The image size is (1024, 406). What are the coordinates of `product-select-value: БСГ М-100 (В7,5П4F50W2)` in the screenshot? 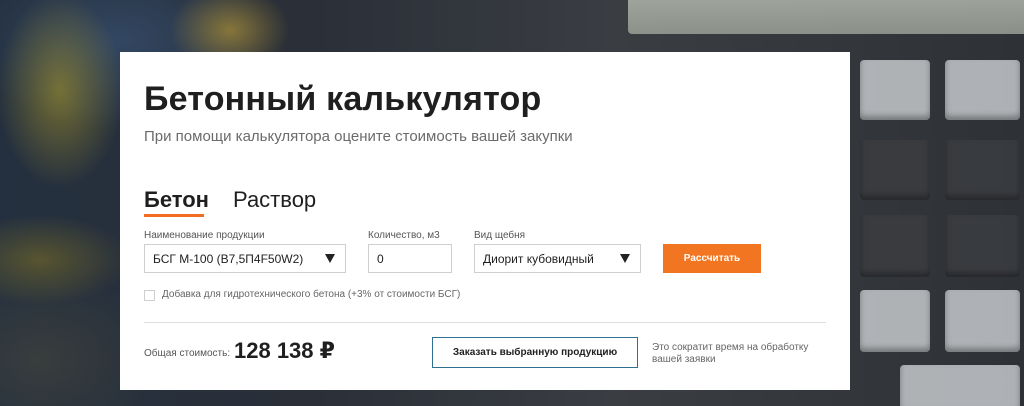 It's located at (228, 258).